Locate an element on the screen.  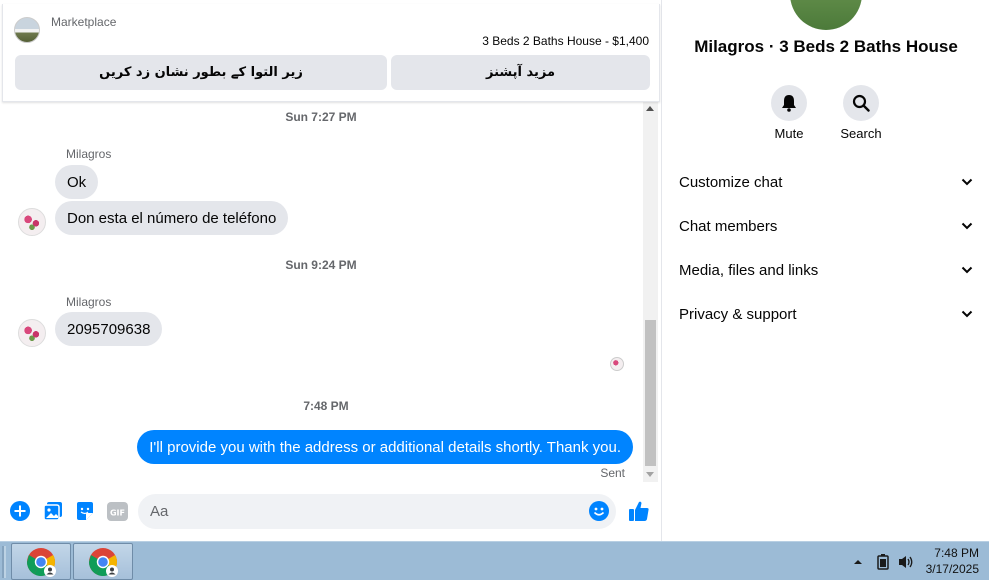
thumbs-up-icon is located at coordinates (639, 511).